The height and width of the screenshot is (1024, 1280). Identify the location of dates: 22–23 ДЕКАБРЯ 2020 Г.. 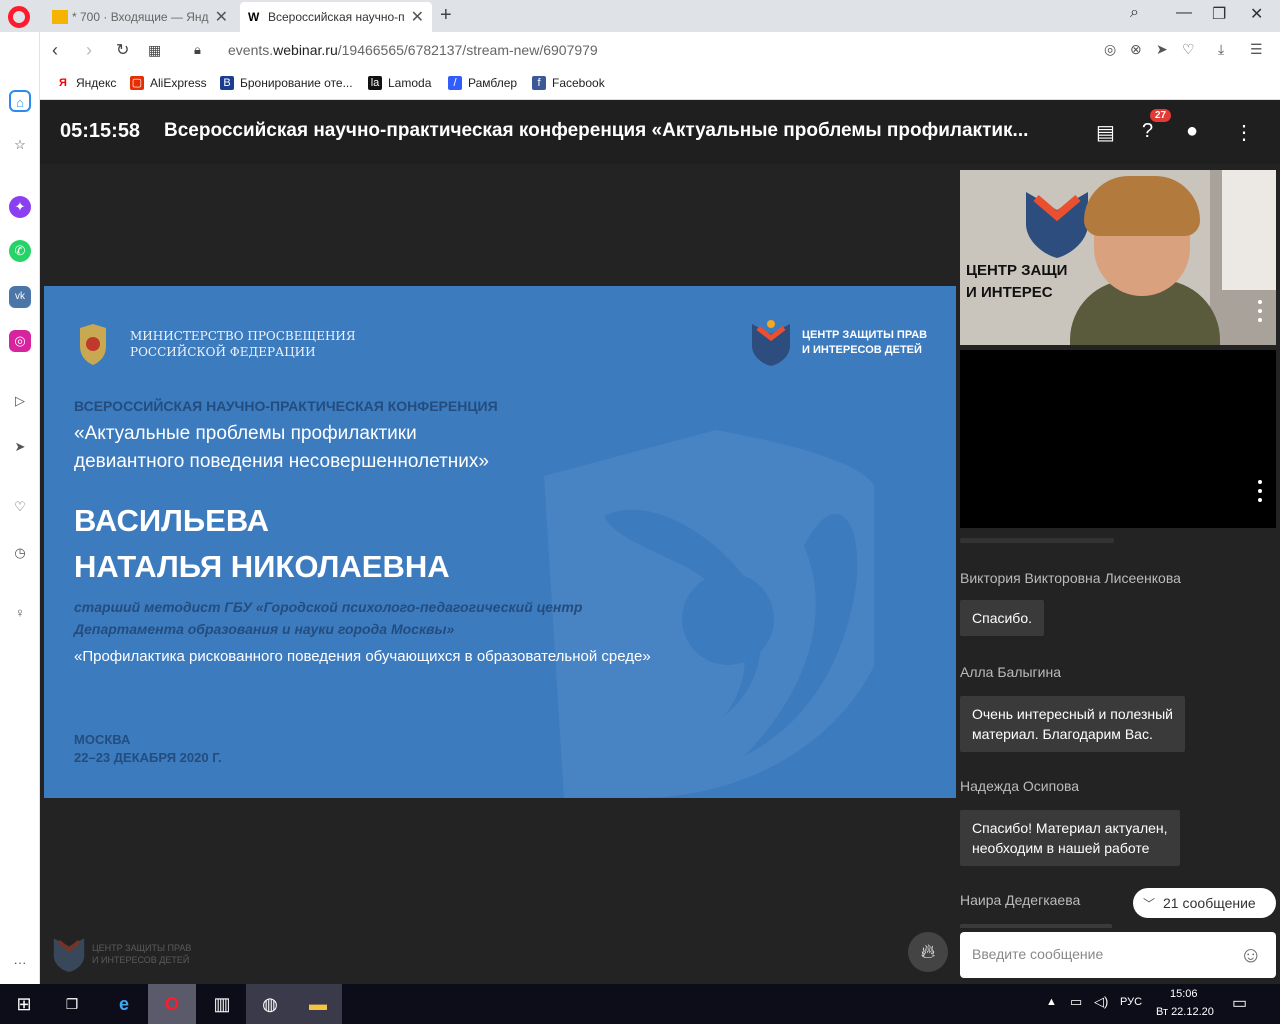
(148, 757).